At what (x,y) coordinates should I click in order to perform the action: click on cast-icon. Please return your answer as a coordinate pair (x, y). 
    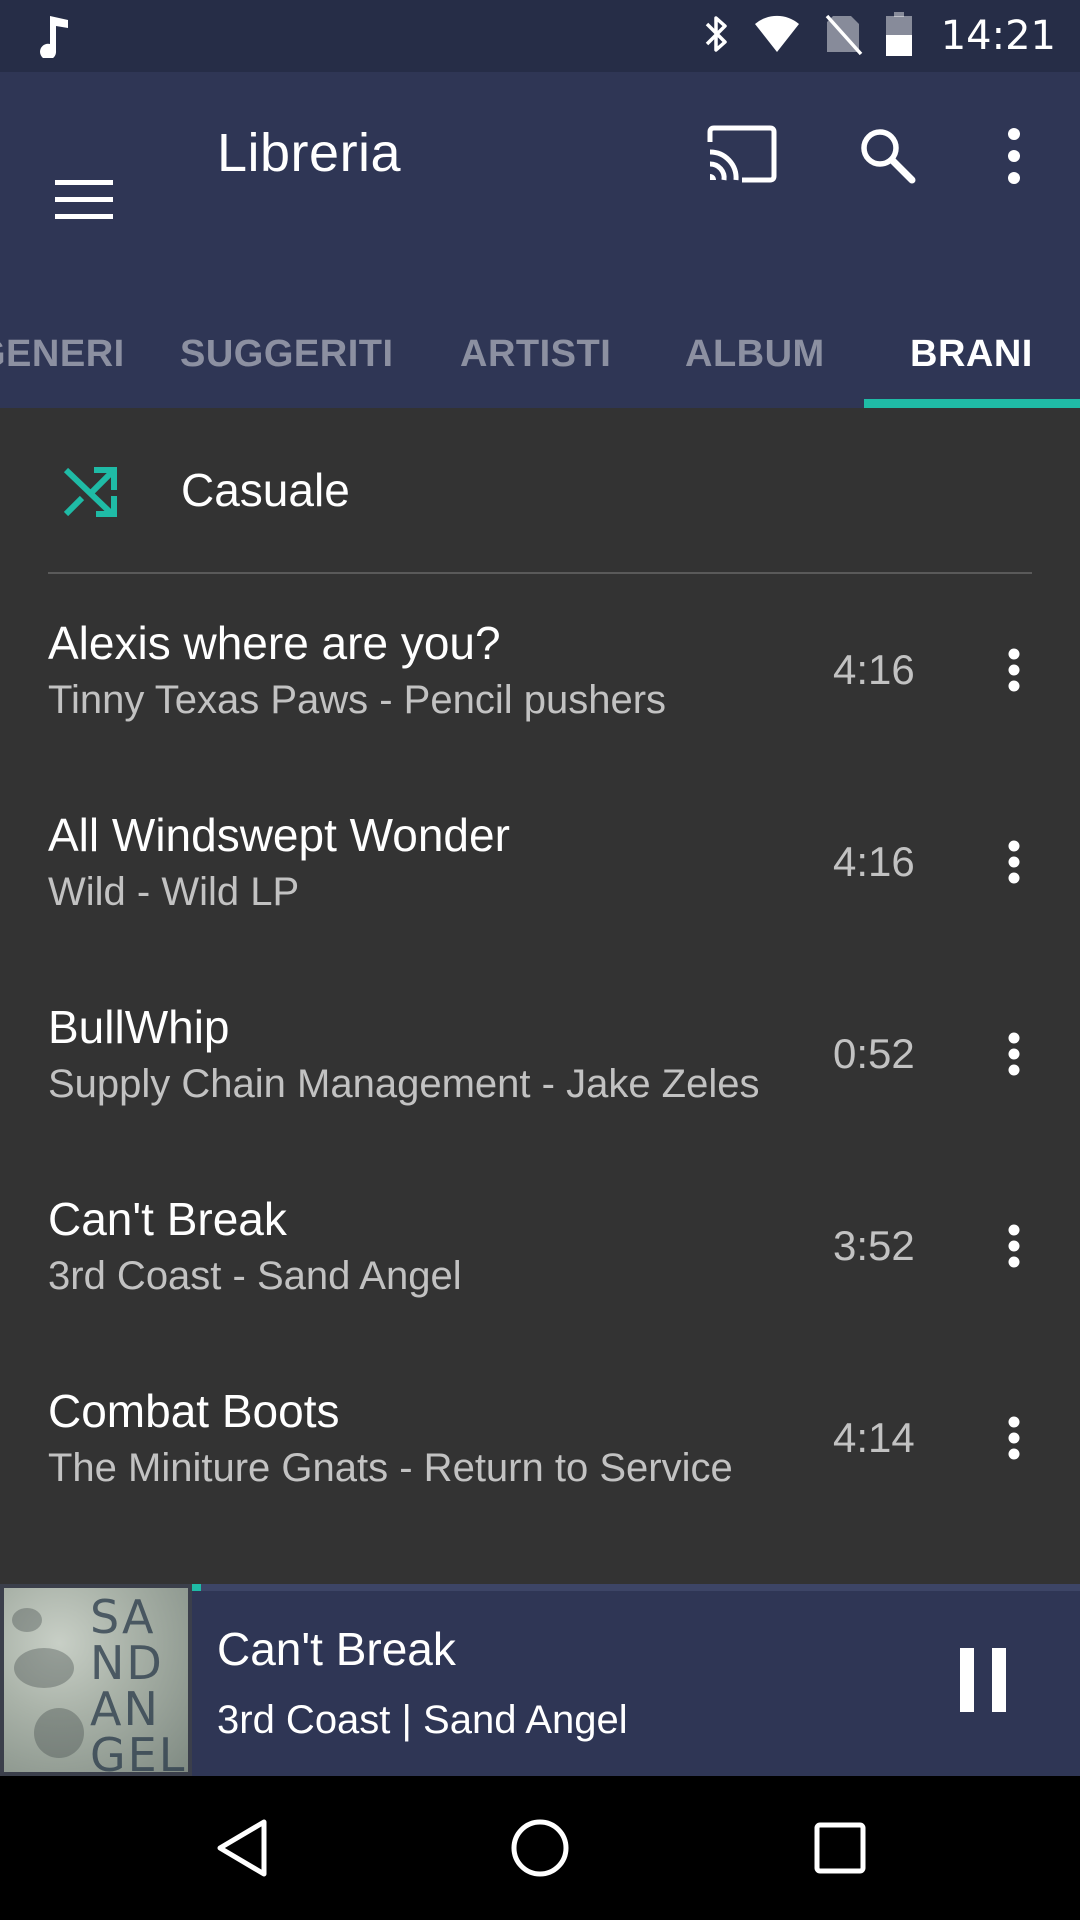
    Looking at the image, I should click on (742, 156).